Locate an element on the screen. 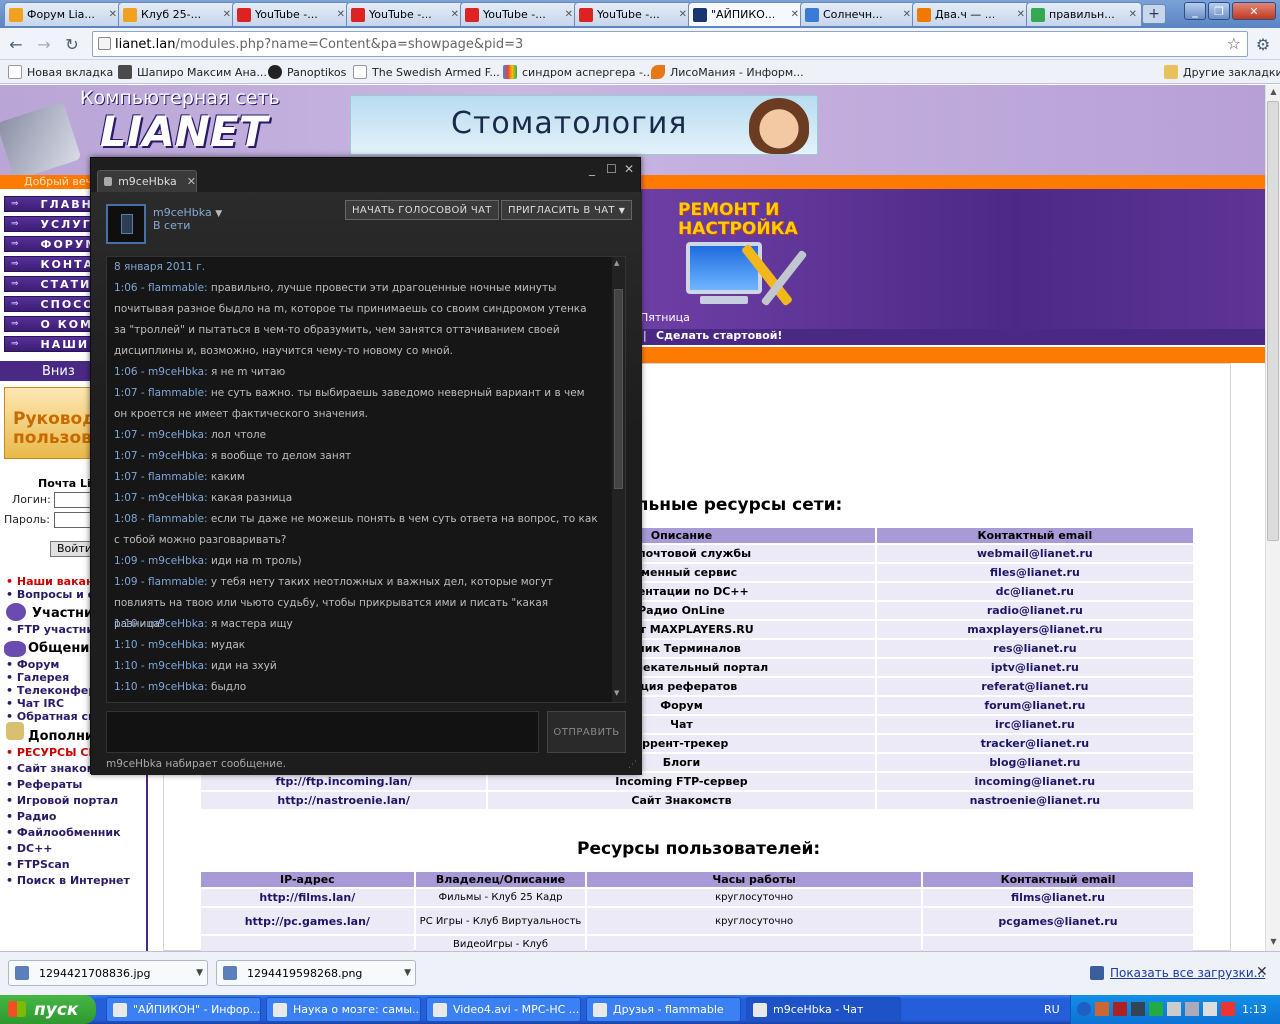 This screenshot has height=1024, width=1280. new-tab-button: + is located at coordinates (1154, 14).